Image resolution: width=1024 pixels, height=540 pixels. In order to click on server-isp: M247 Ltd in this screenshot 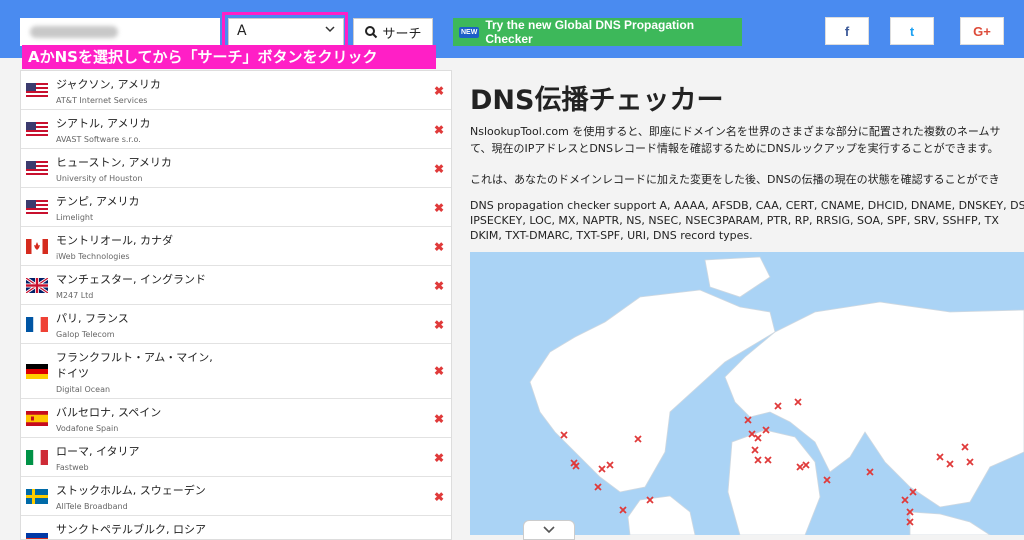, I will do `click(75, 295)`.